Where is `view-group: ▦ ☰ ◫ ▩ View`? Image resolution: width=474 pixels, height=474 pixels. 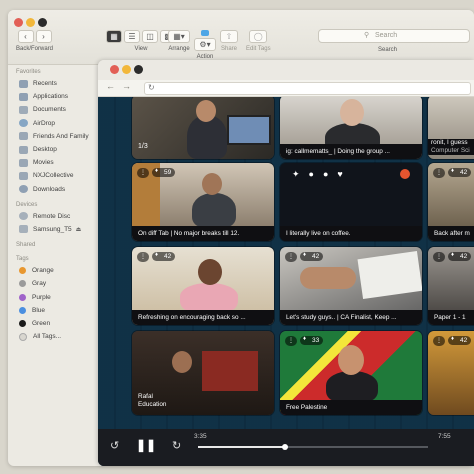
view-group: ▦ ☰ ◫ ▩ View is located at coordinates (141, 41).